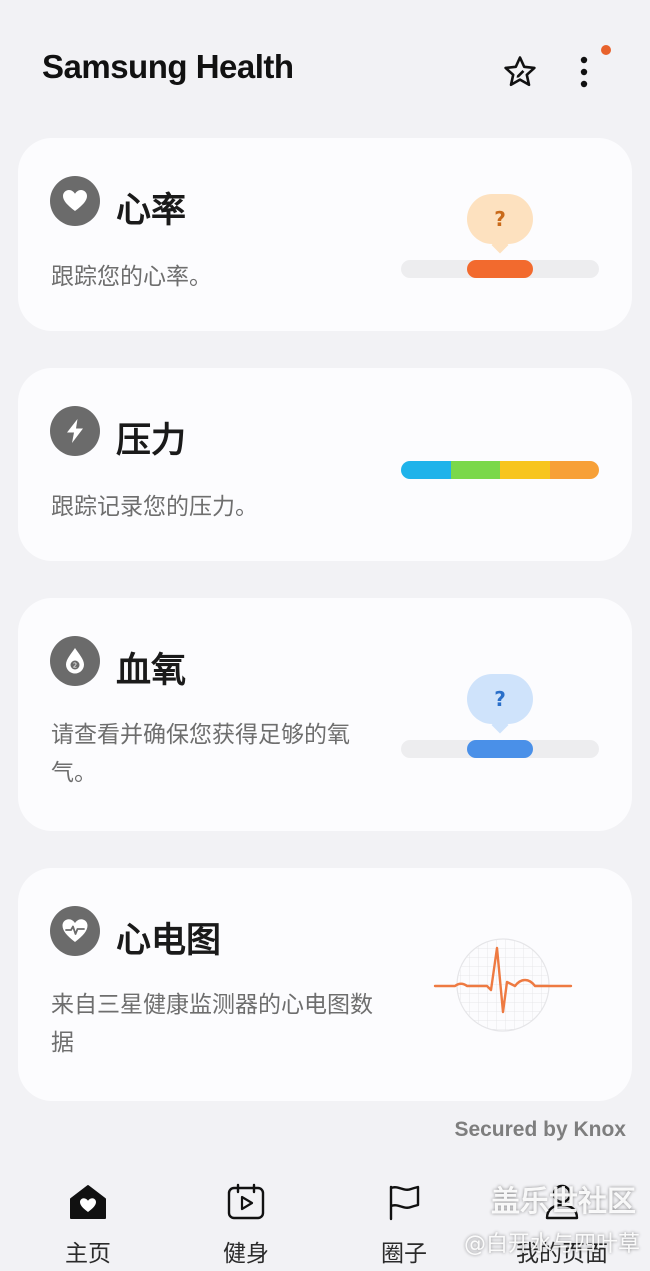  What do you see at coordinates (169, 941) in the screenshot?
I see `ecg-title: 心电图` at bounding box center [169, 941].